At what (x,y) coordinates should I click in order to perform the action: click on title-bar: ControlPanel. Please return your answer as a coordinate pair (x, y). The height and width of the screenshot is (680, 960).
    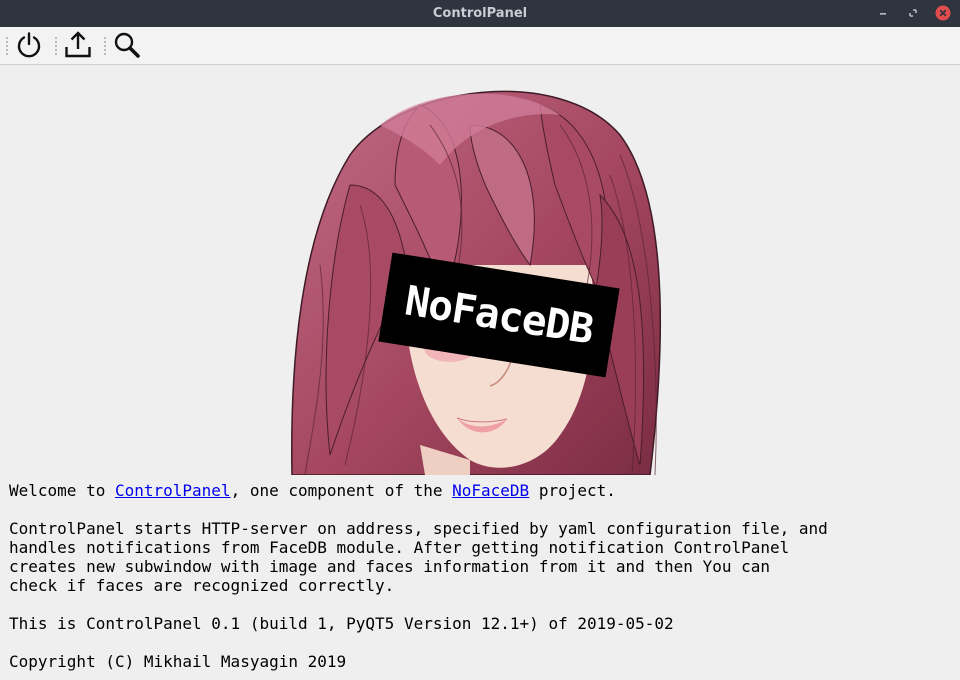
    Looking at the image, I should click on (480, 13).